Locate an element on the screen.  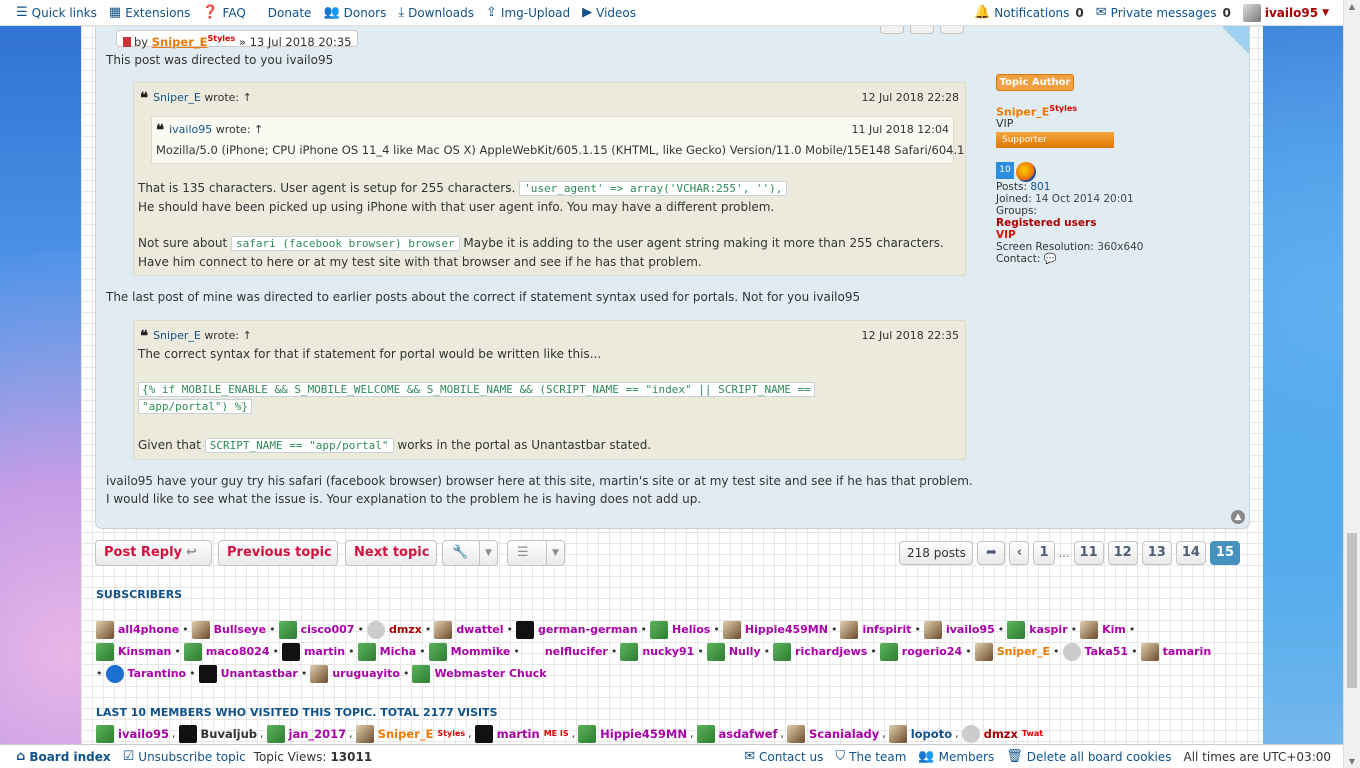
next-topic-button: Next topic is located at coordinates (391, 553).